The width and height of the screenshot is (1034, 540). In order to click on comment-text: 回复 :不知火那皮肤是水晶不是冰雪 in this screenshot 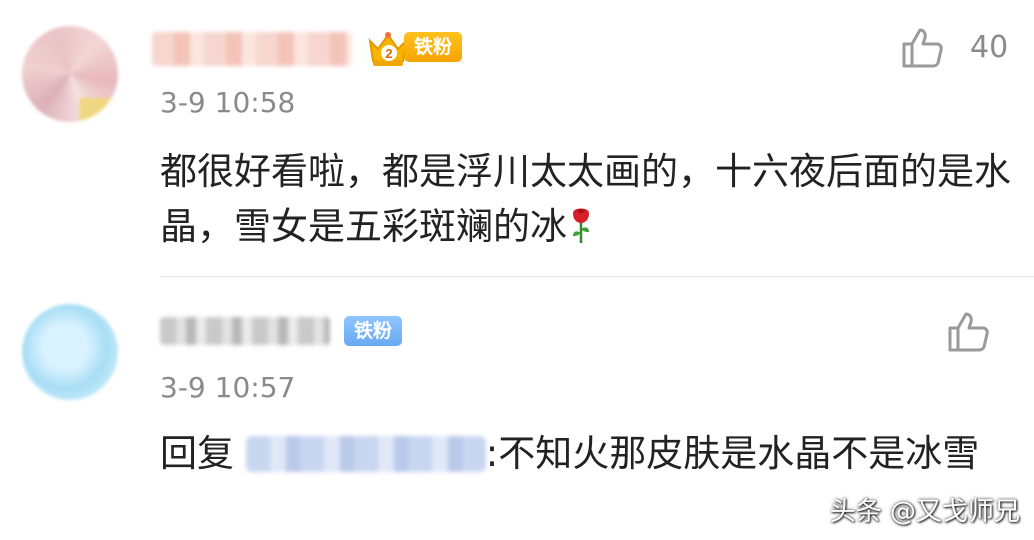, I will do `click(590, 453)`.